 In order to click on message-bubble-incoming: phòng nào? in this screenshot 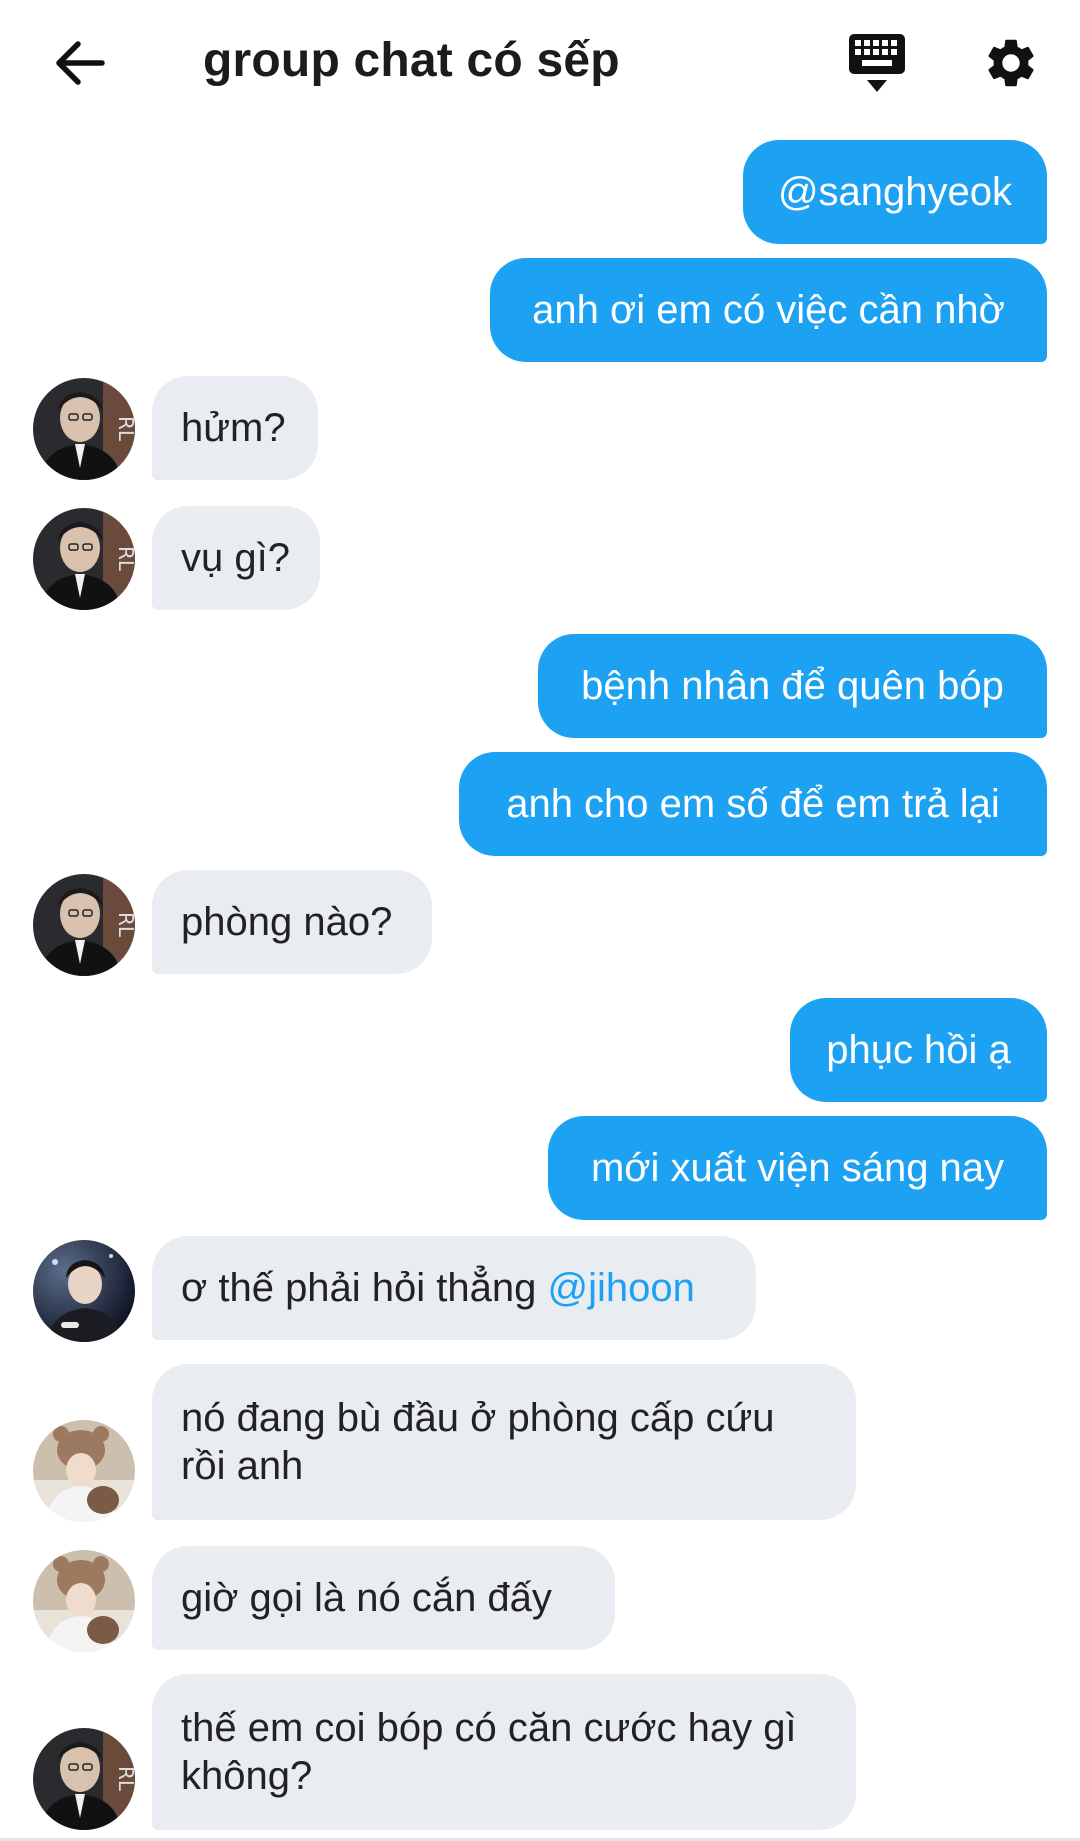, I will do `click(292, 922)`.